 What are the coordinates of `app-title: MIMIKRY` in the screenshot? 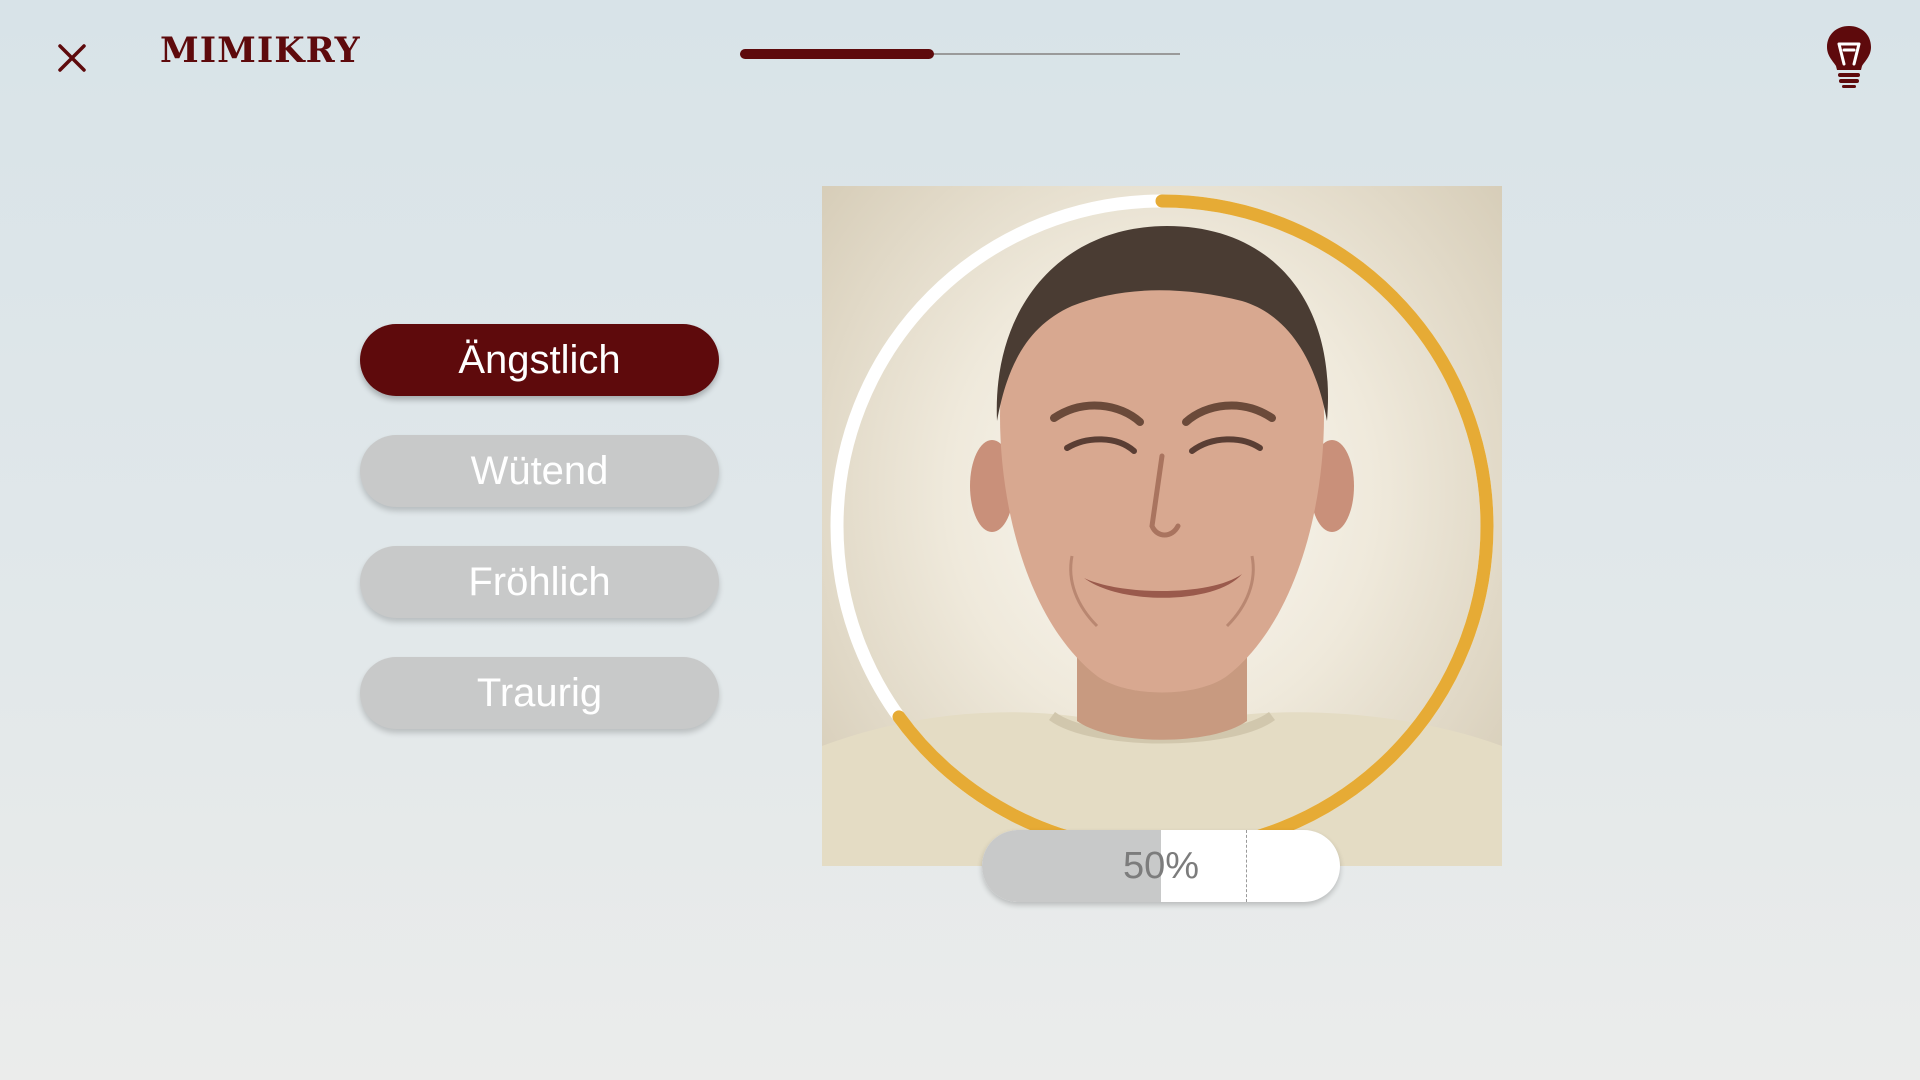 It's located at (260, 50).